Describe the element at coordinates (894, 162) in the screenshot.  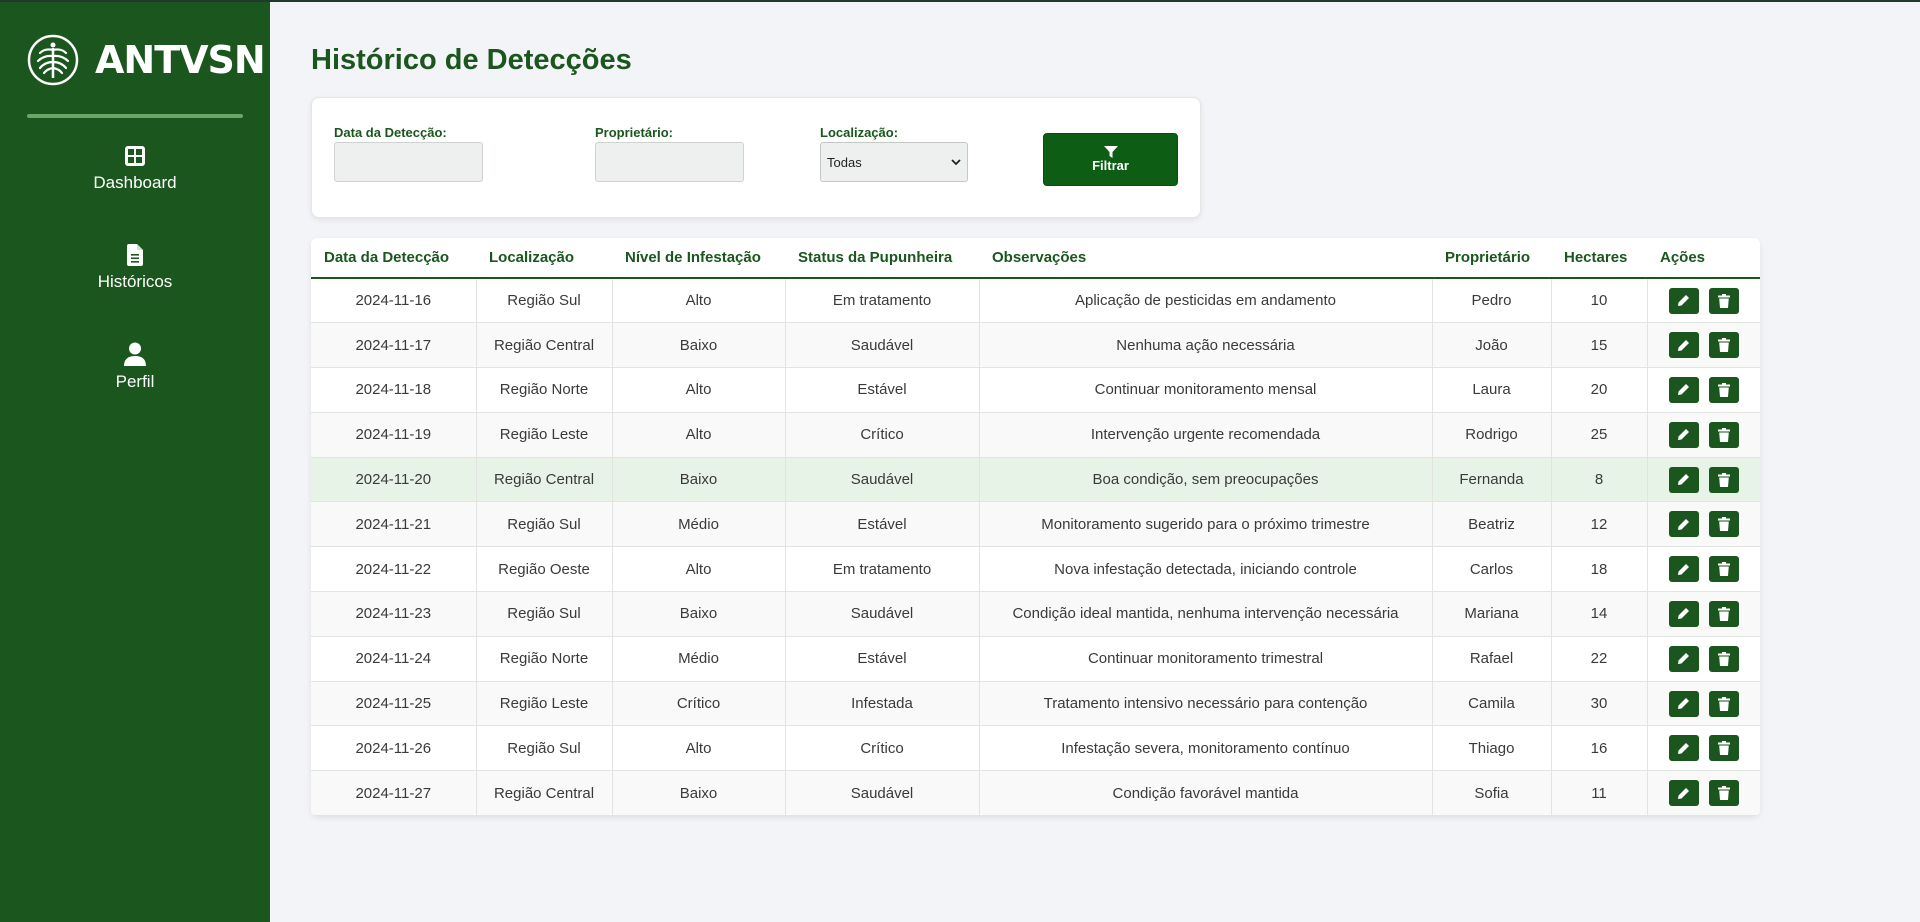
I see `location-filter-select: Todas` at that location.